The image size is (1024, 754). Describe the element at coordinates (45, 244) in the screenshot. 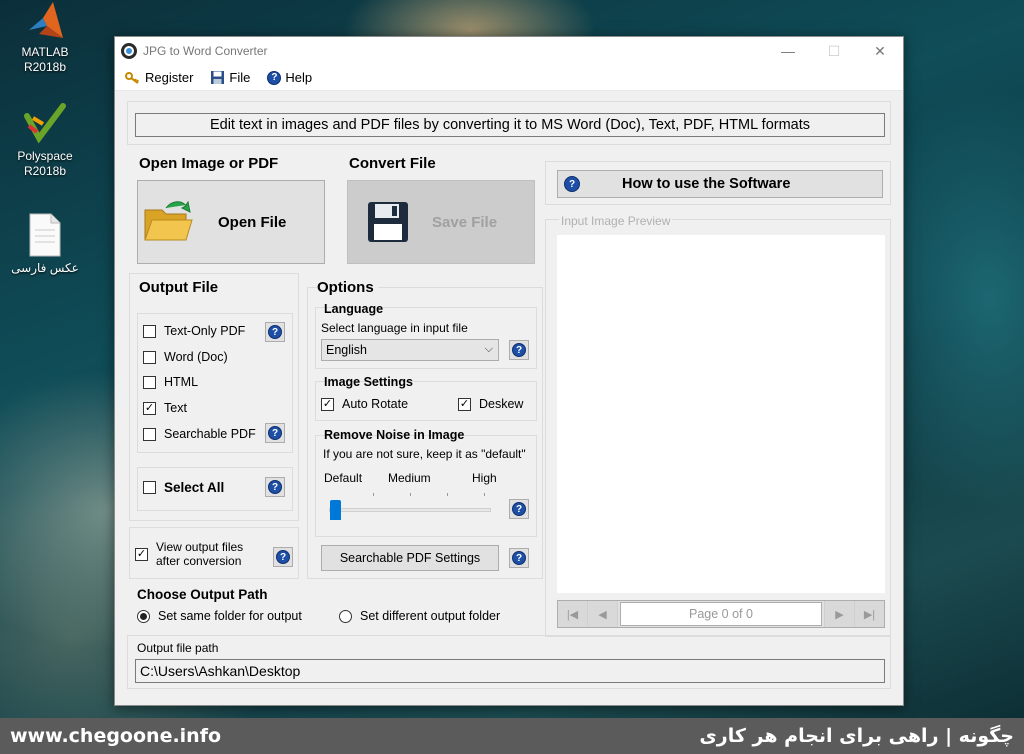

I see `desktop-icon-document: عکس فارسی` at that location.